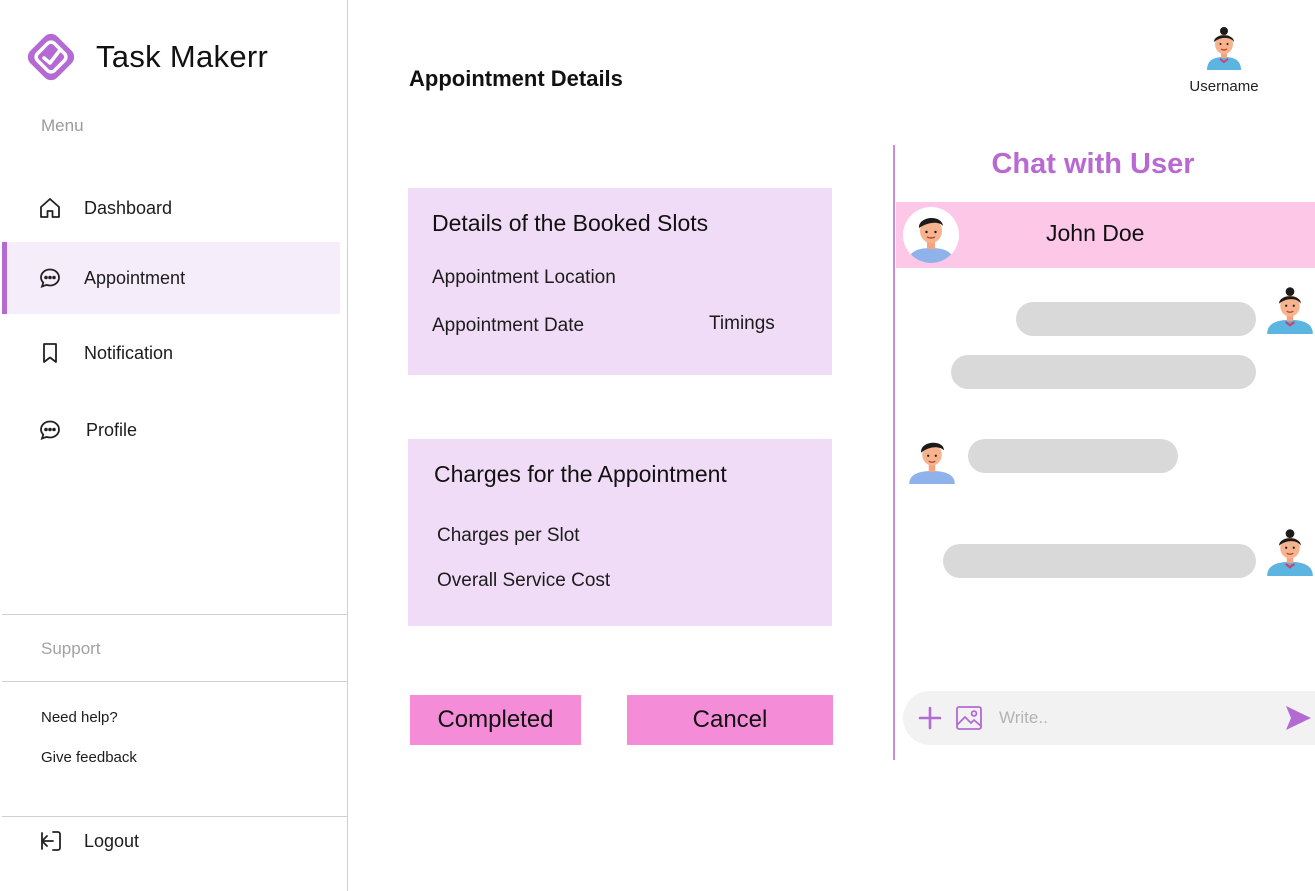 This screenshot has width=1315, height=891. I want to click on support-section-label: Support, so click(71, 648).